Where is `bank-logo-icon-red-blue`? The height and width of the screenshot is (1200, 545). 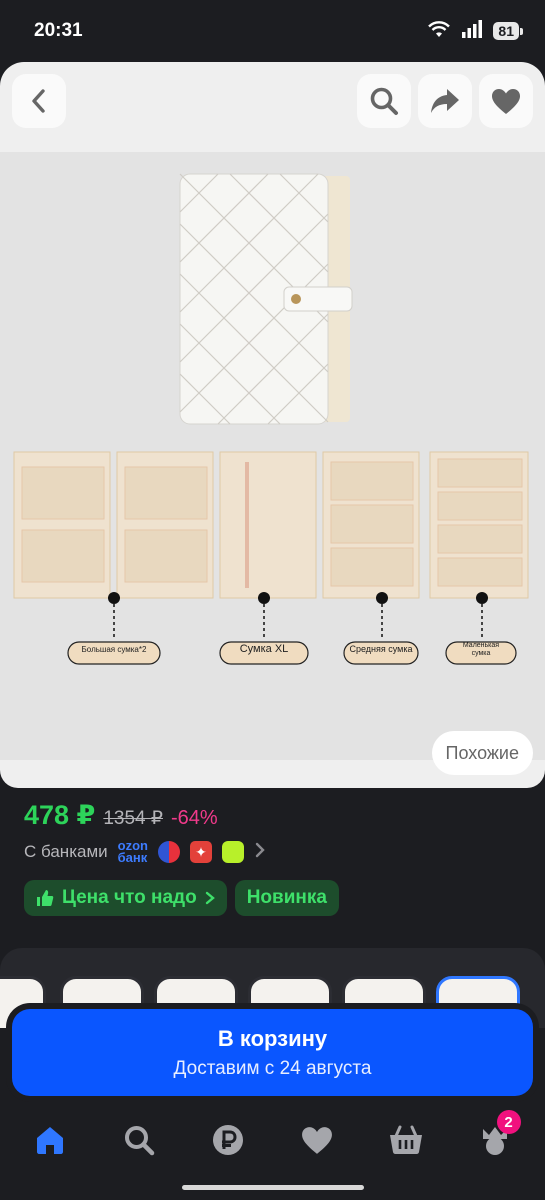
bank-logo-icon-red-blue is located at coordinates (168, 852).